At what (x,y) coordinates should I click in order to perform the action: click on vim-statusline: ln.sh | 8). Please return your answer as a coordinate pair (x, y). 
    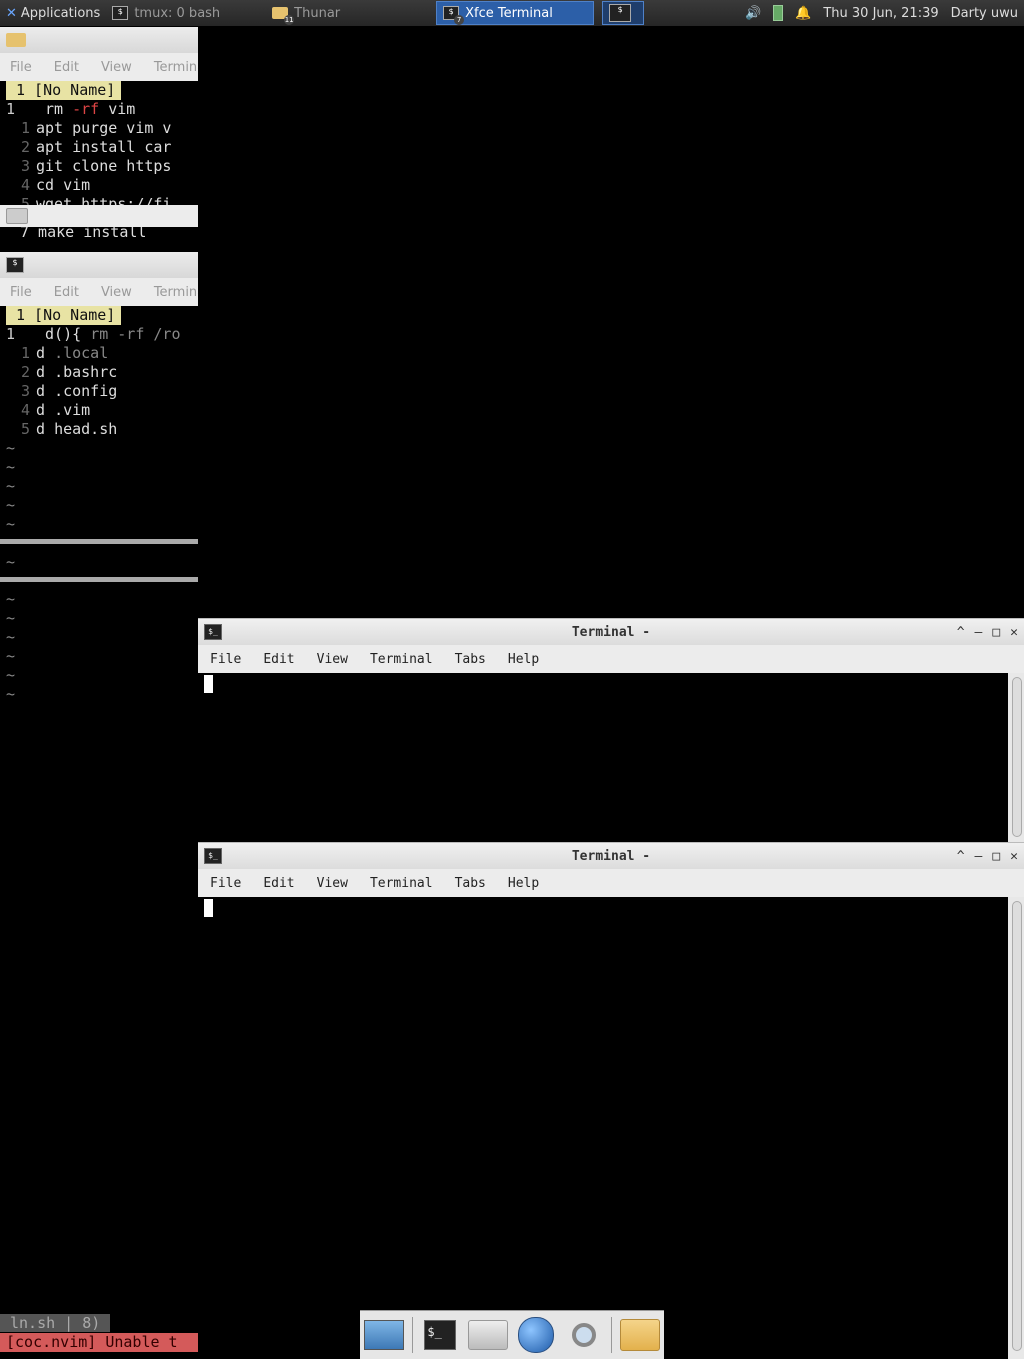
    Looking at the image, I should click on (99, 1323).